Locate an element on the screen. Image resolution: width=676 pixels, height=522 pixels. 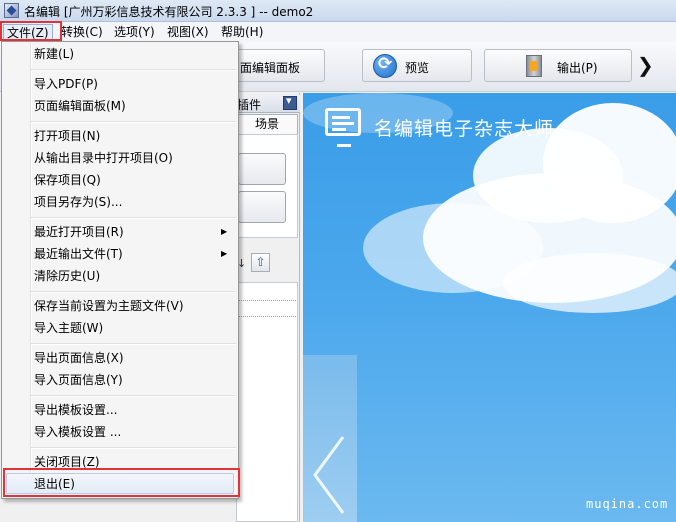
move-up-button: ⇧ is located at coordinates (260, 262).